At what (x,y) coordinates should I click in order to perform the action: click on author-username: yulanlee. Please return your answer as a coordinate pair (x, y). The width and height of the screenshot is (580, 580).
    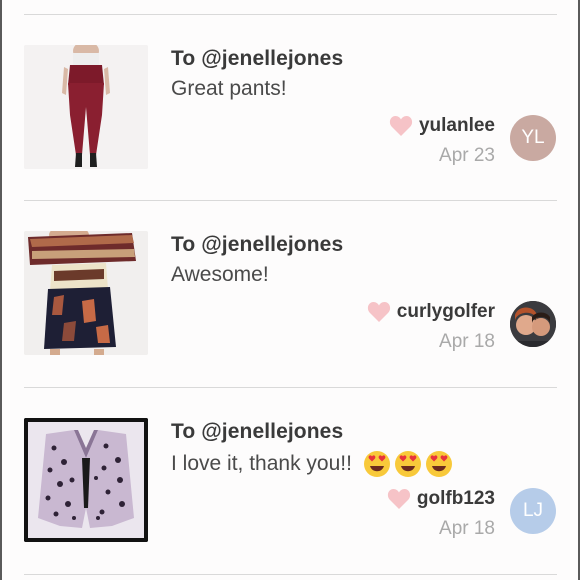
    Looking at the image, I should click on (457, 126).